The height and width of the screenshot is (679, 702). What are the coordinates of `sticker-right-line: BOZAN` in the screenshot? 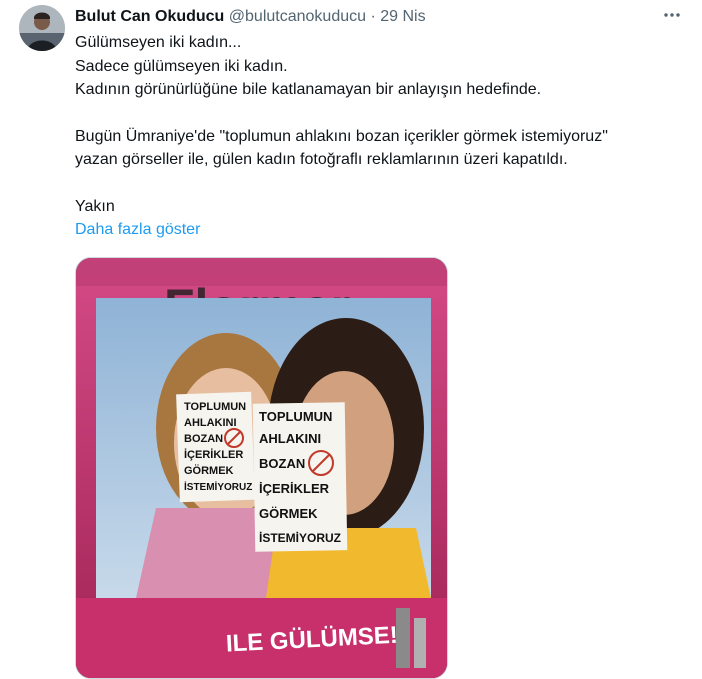 It's located at (282, 463).